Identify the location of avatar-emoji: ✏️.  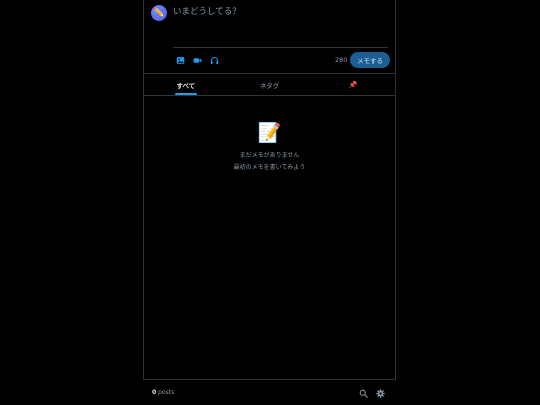
(159, 12).